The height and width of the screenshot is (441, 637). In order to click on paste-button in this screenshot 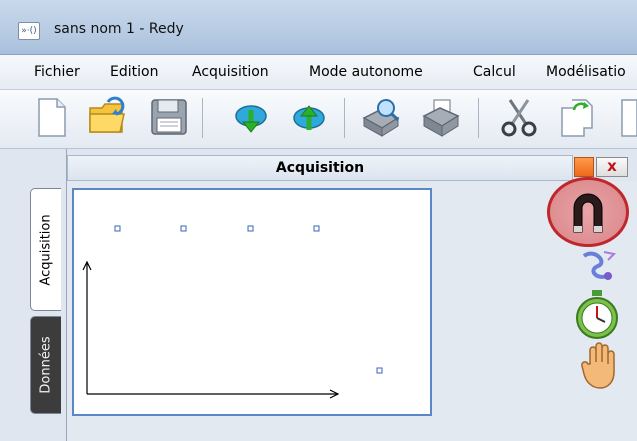, I will do `click(626, 117)`.